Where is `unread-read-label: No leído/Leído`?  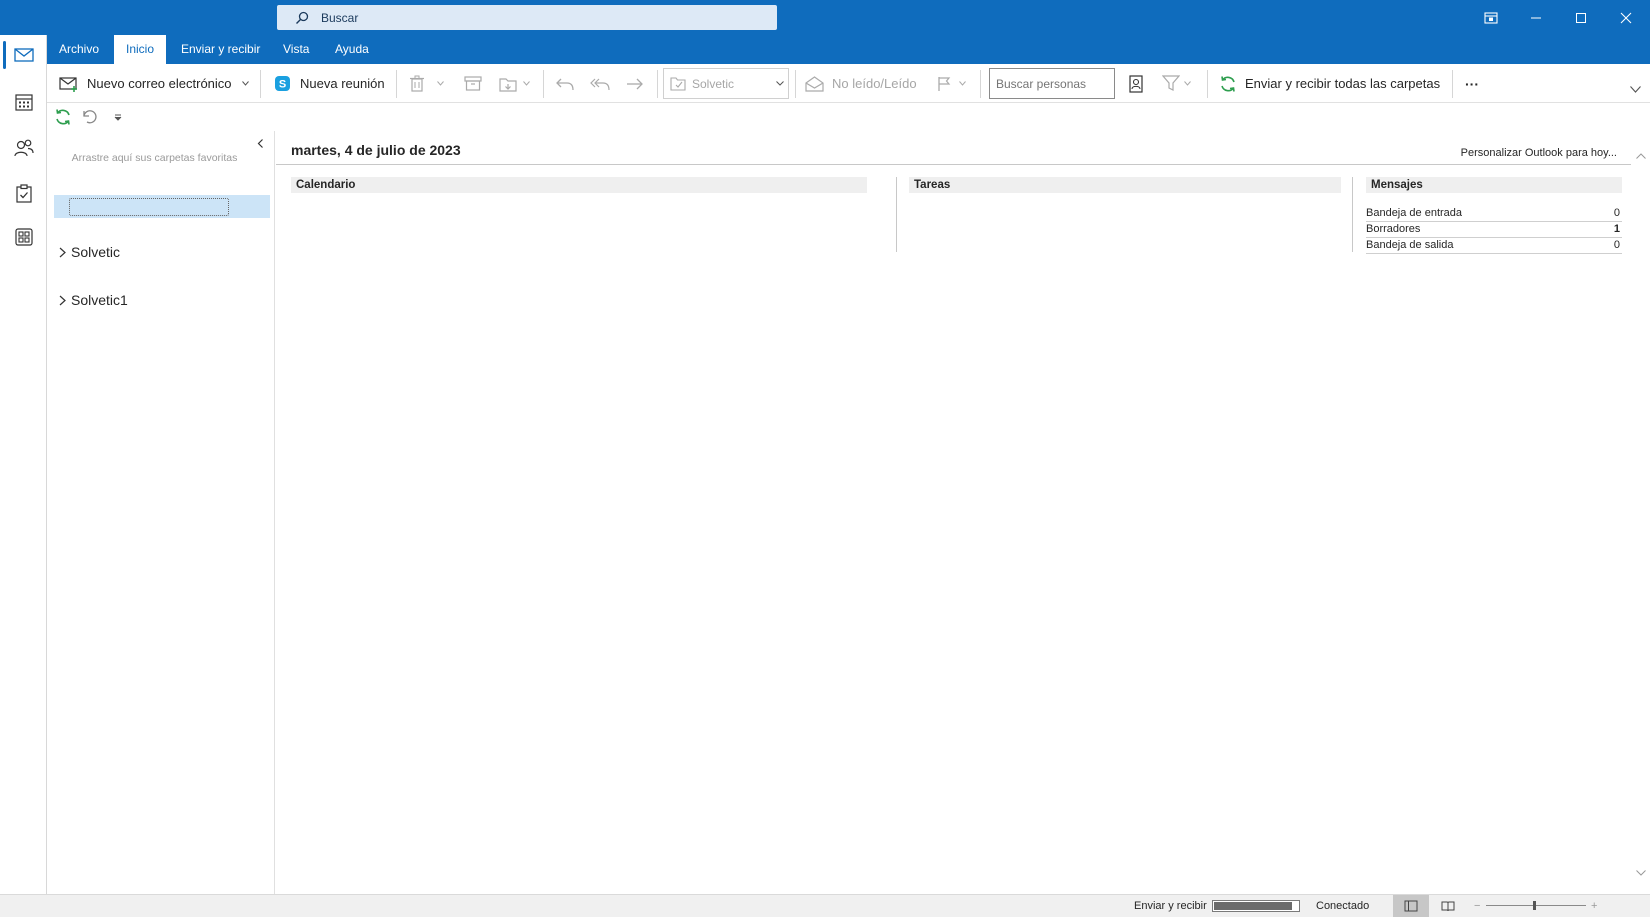
unread-read-label: No leído/Leído is located at coordinates (874, 83).